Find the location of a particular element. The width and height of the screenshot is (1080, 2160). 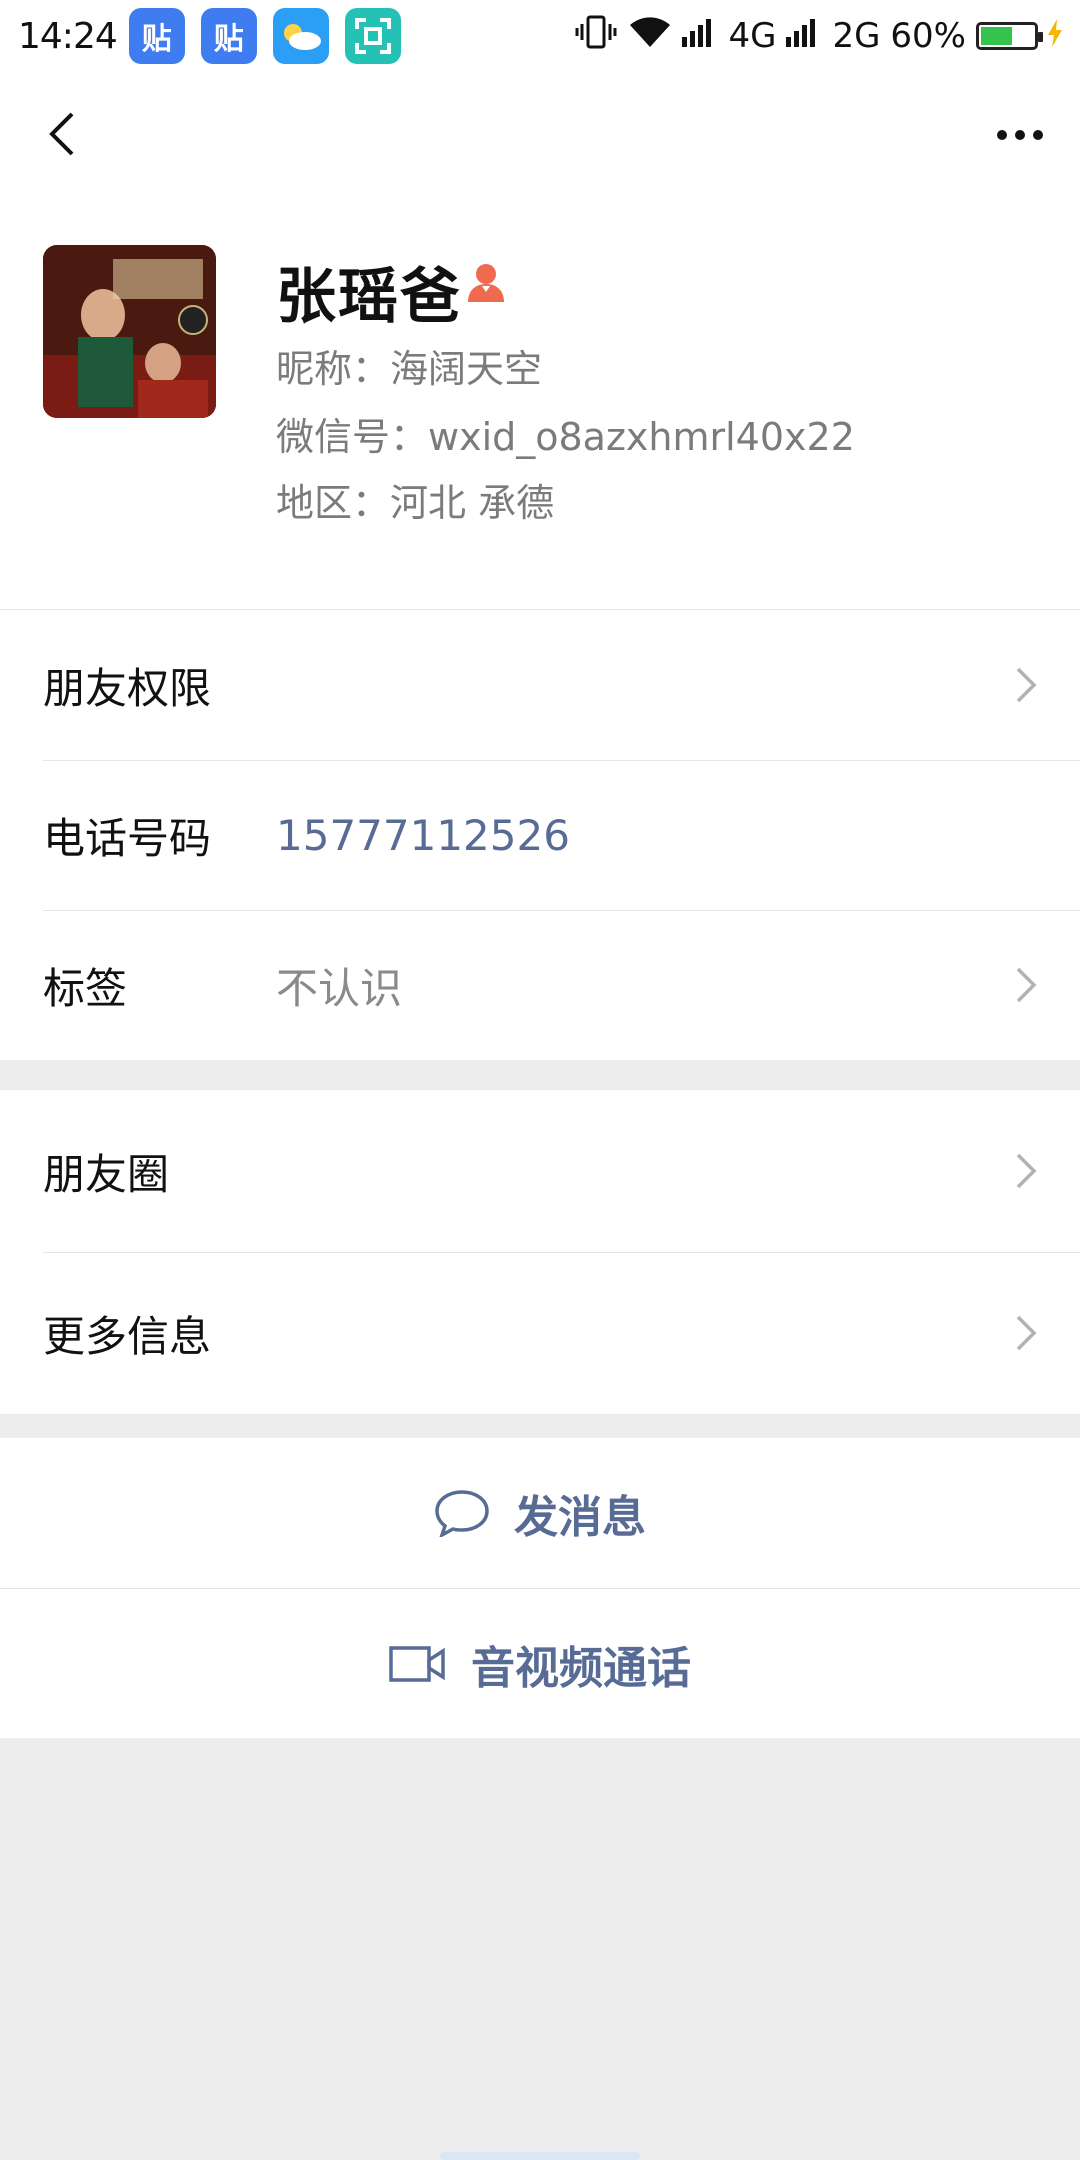

more-button is located at coordinates (1020, 134).